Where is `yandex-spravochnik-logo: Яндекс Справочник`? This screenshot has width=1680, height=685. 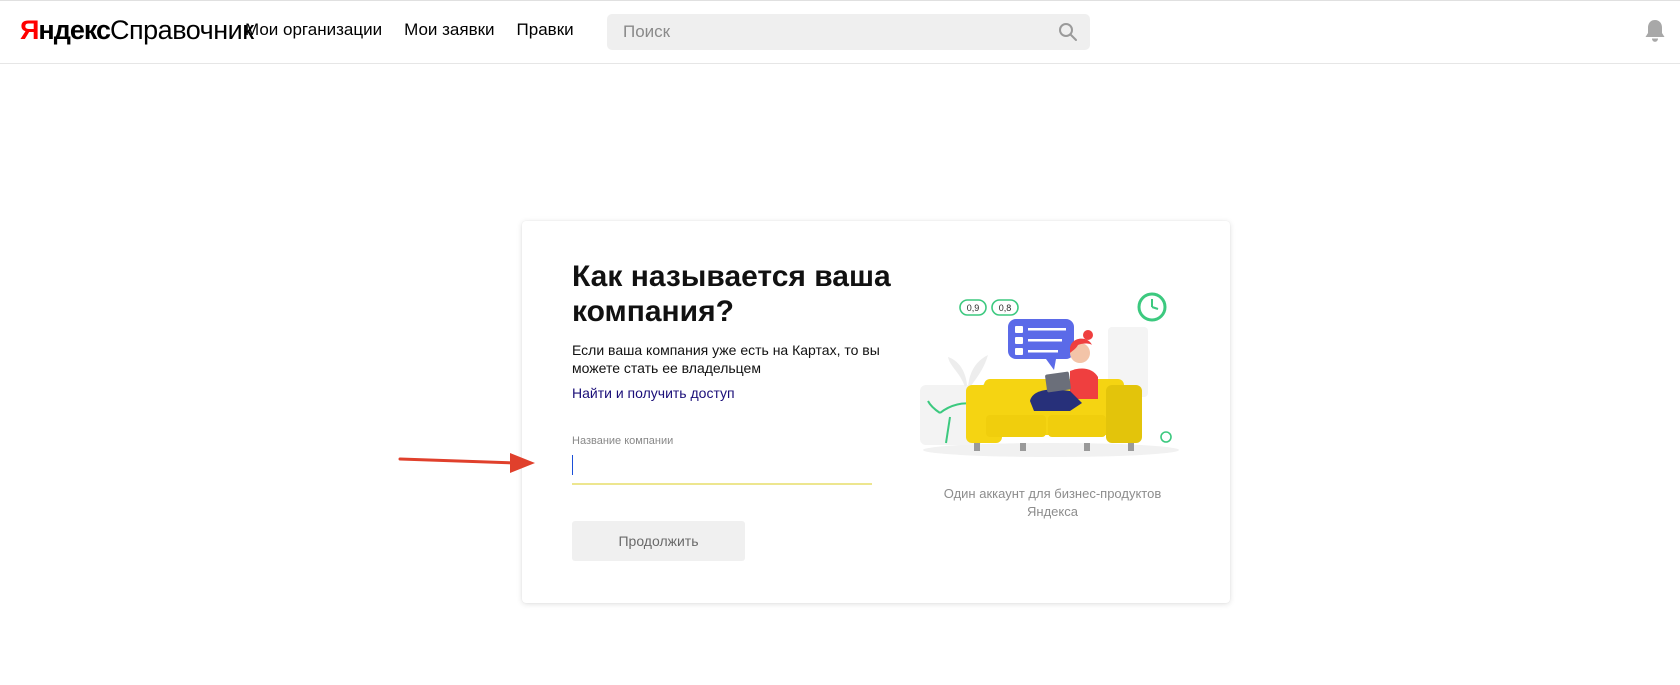
yandex-spravochnik-logo: Яндекс Справочник is located at coordinates (137, 32).